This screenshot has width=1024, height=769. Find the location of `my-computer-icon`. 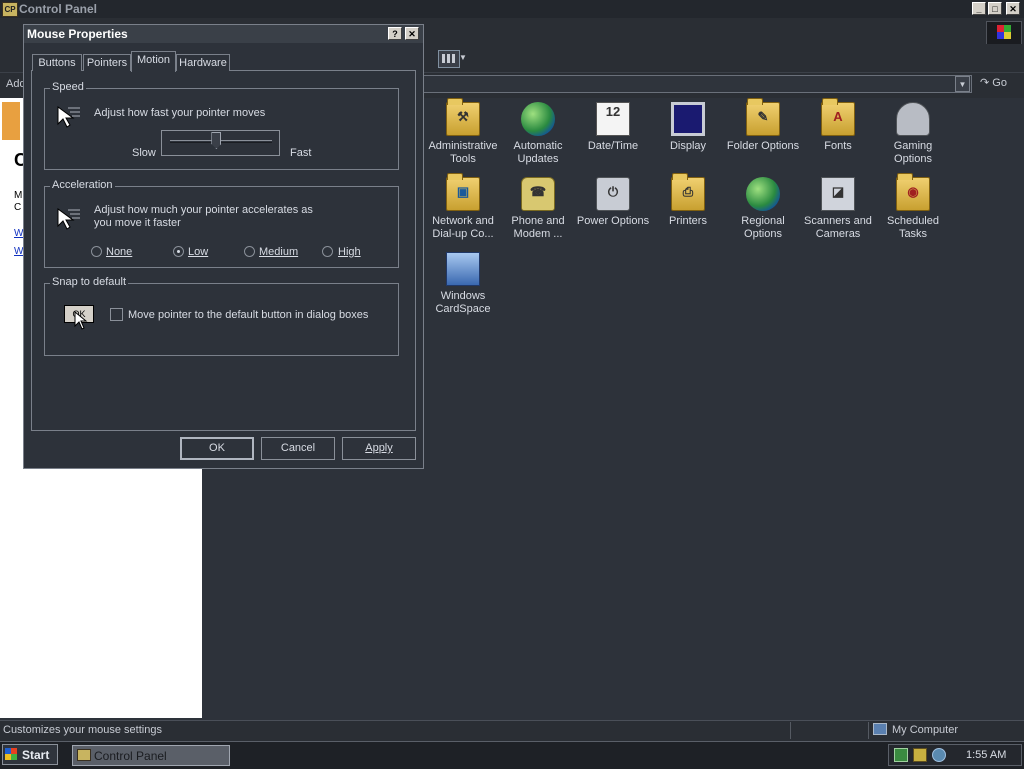

my-computer-icon is located at coordinates (880, 729).